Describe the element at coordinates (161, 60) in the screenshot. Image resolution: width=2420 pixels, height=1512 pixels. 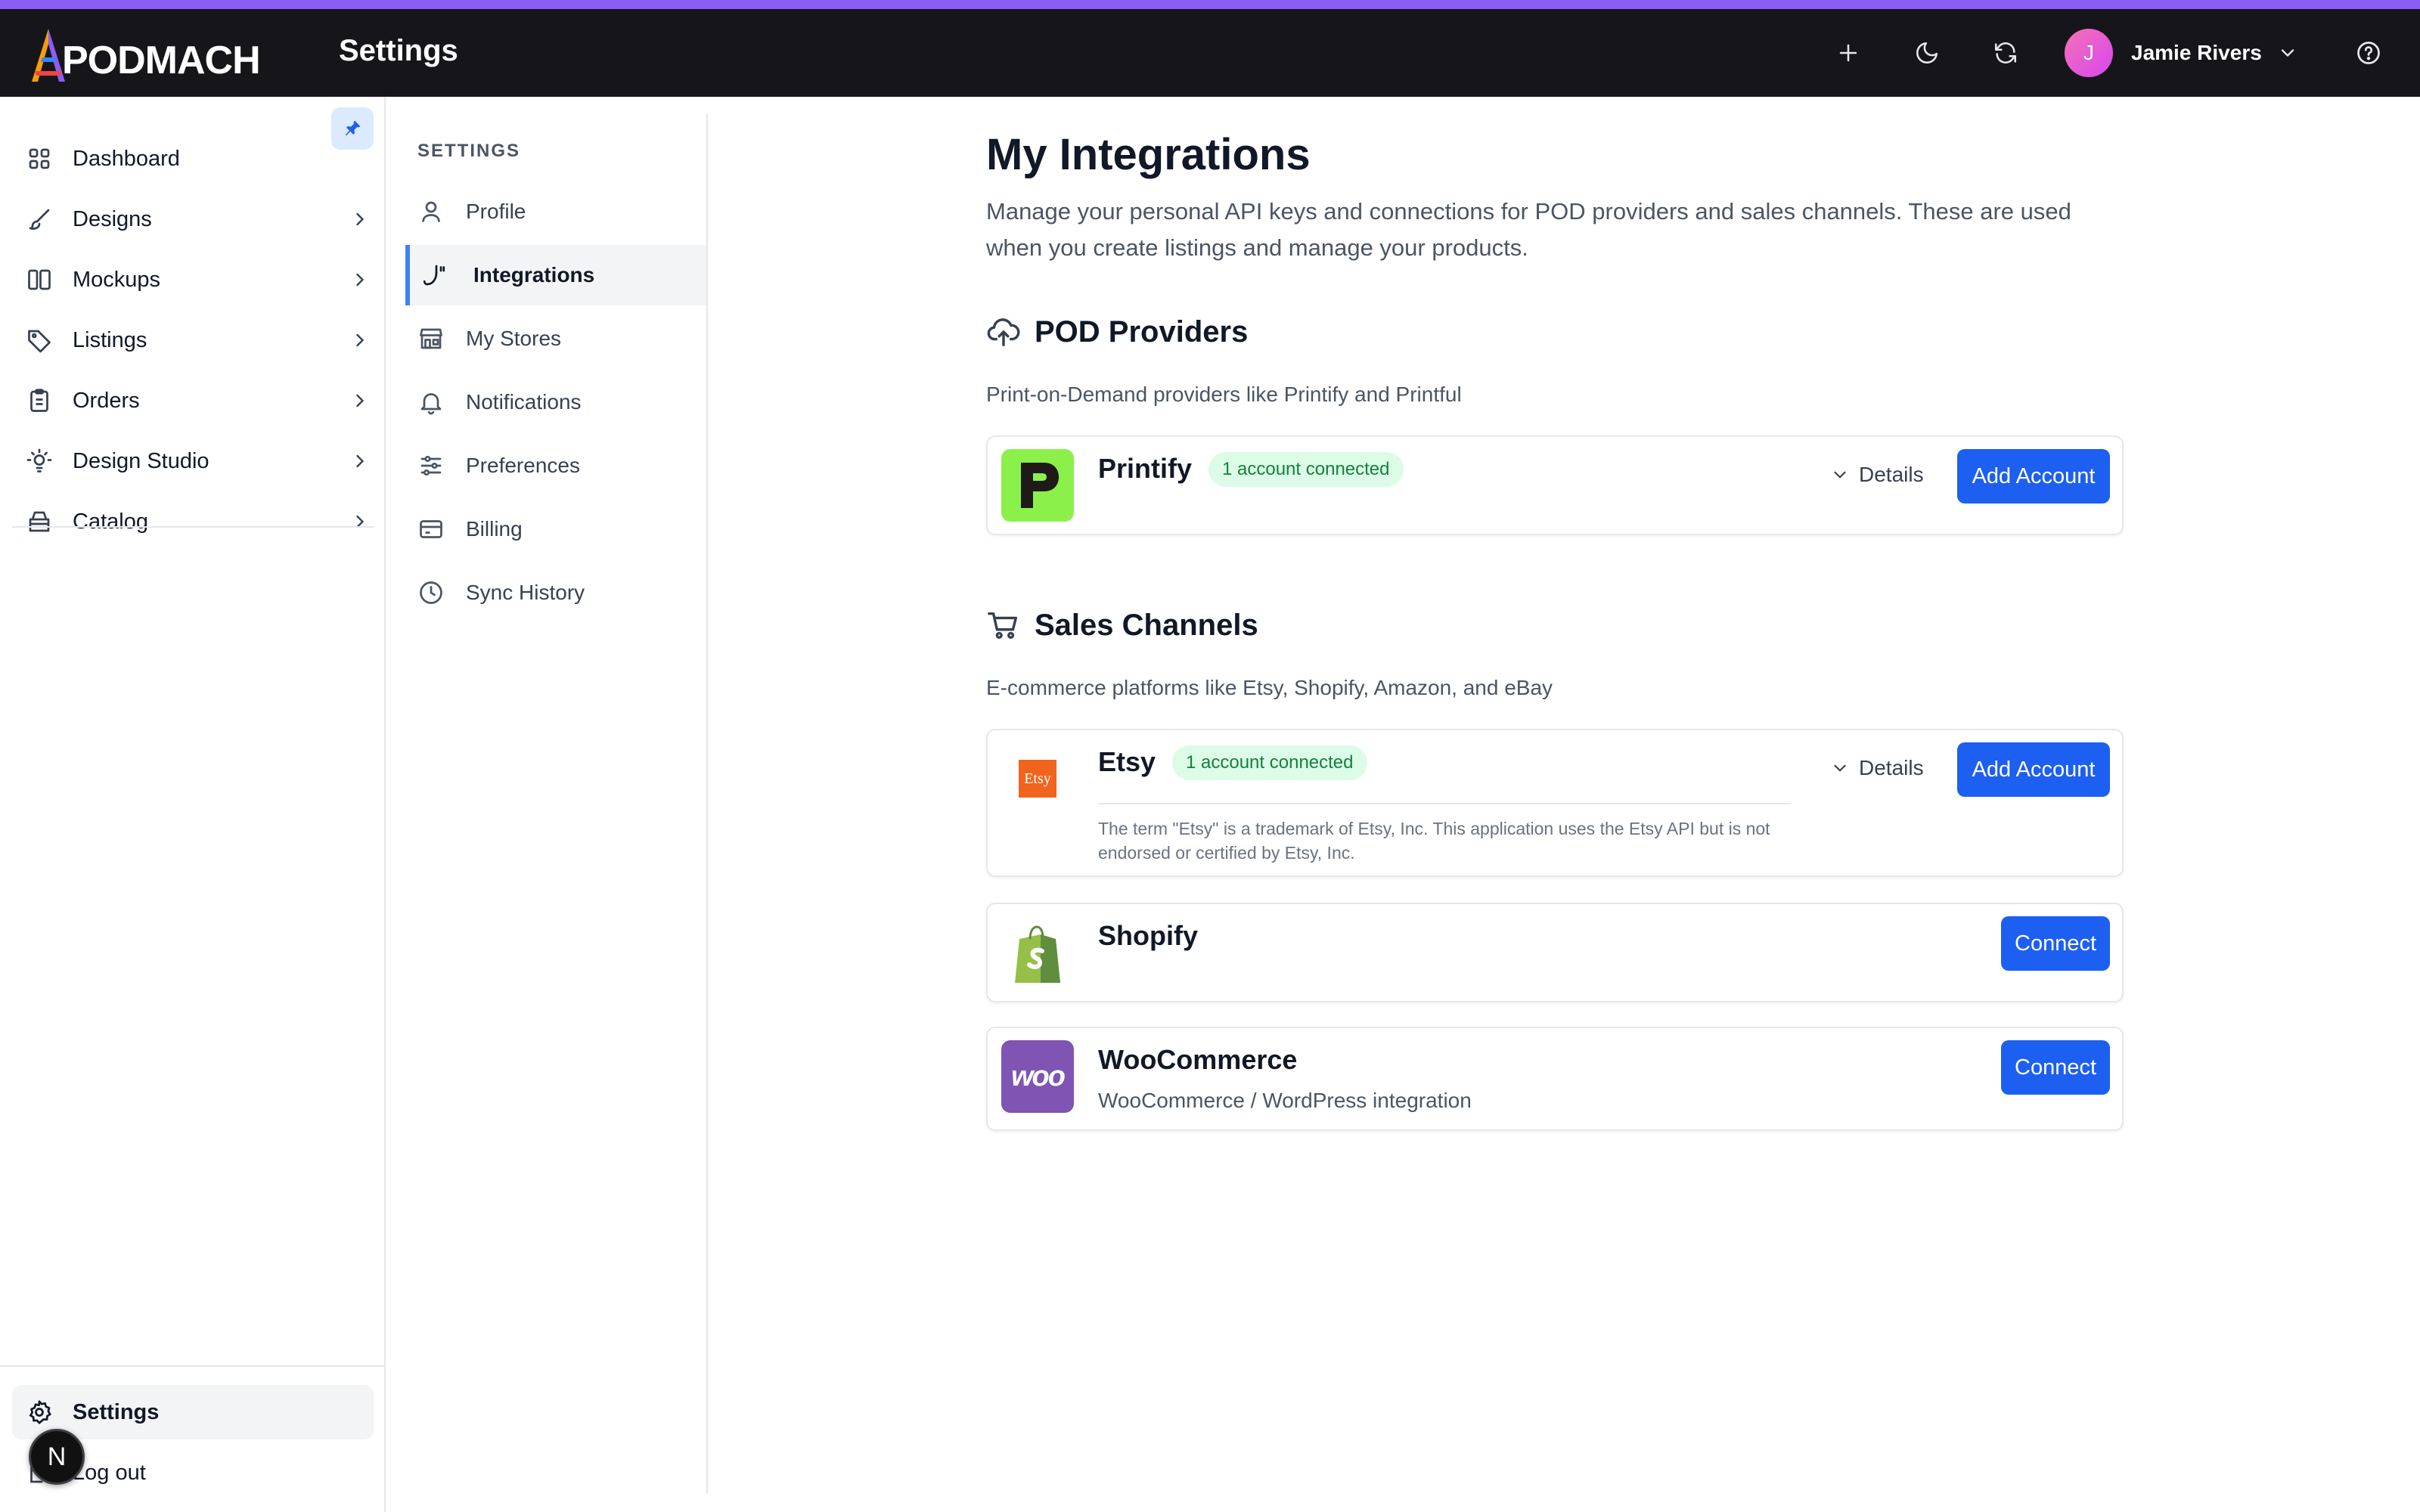
I see `logo-text: PODMACH` at that location.